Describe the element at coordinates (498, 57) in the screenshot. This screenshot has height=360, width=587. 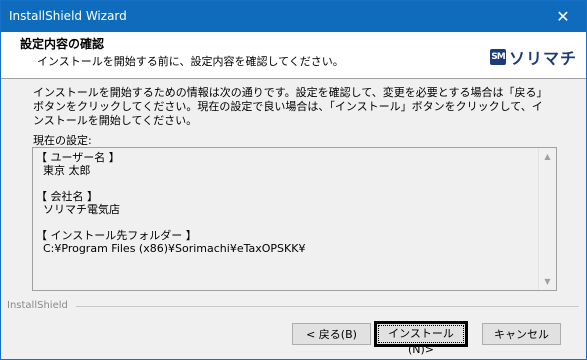
I see `logo-mark-icon: SM` at that location.